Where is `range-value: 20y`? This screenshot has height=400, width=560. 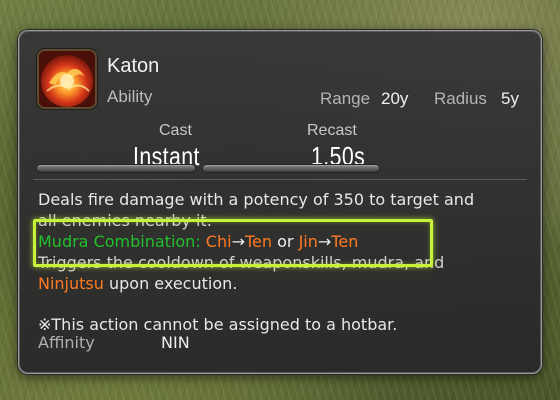 range-value: 20y is located at coordinates (395, 98).